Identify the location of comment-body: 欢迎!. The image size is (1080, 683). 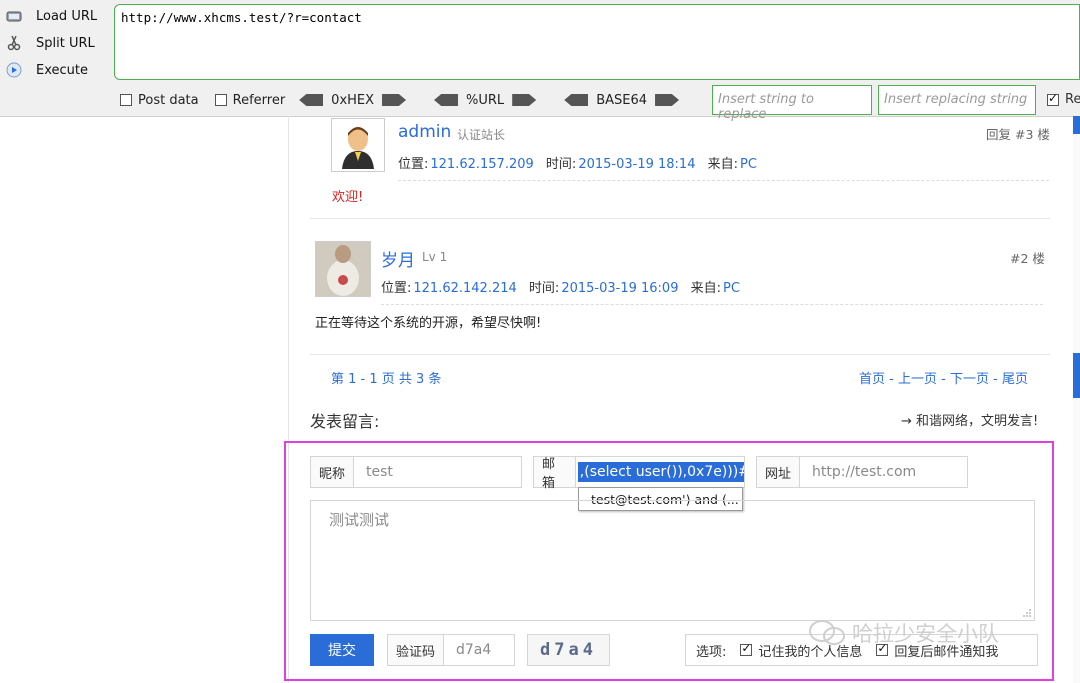
(348, 197).